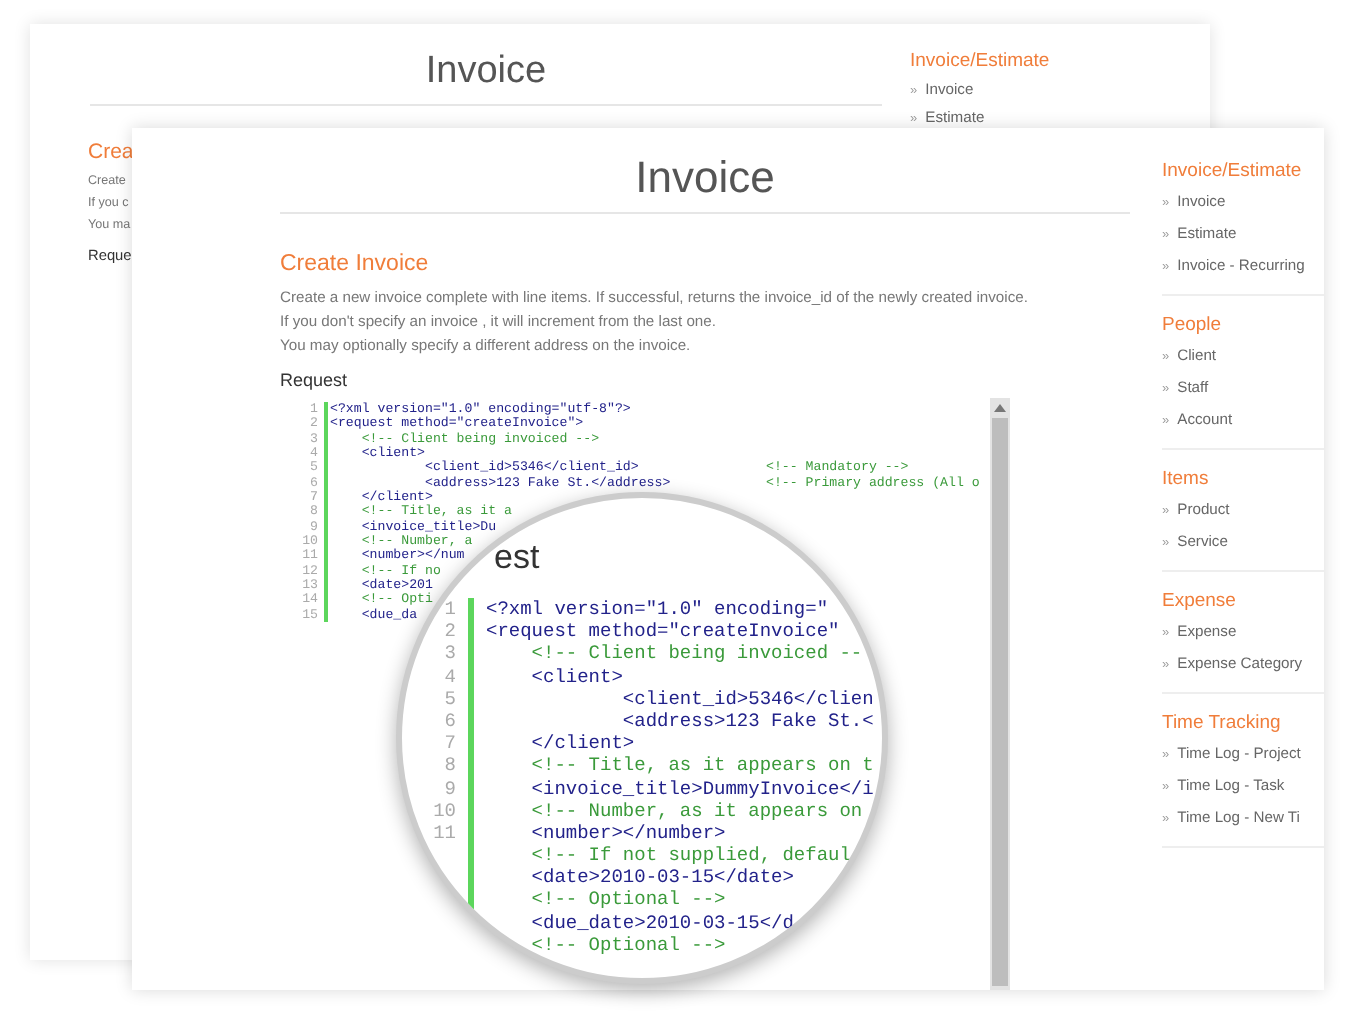 Image resolution: width=1352 pixels, height=1020 pixels. I want to click on section-title: Crea, so click(111, 154).